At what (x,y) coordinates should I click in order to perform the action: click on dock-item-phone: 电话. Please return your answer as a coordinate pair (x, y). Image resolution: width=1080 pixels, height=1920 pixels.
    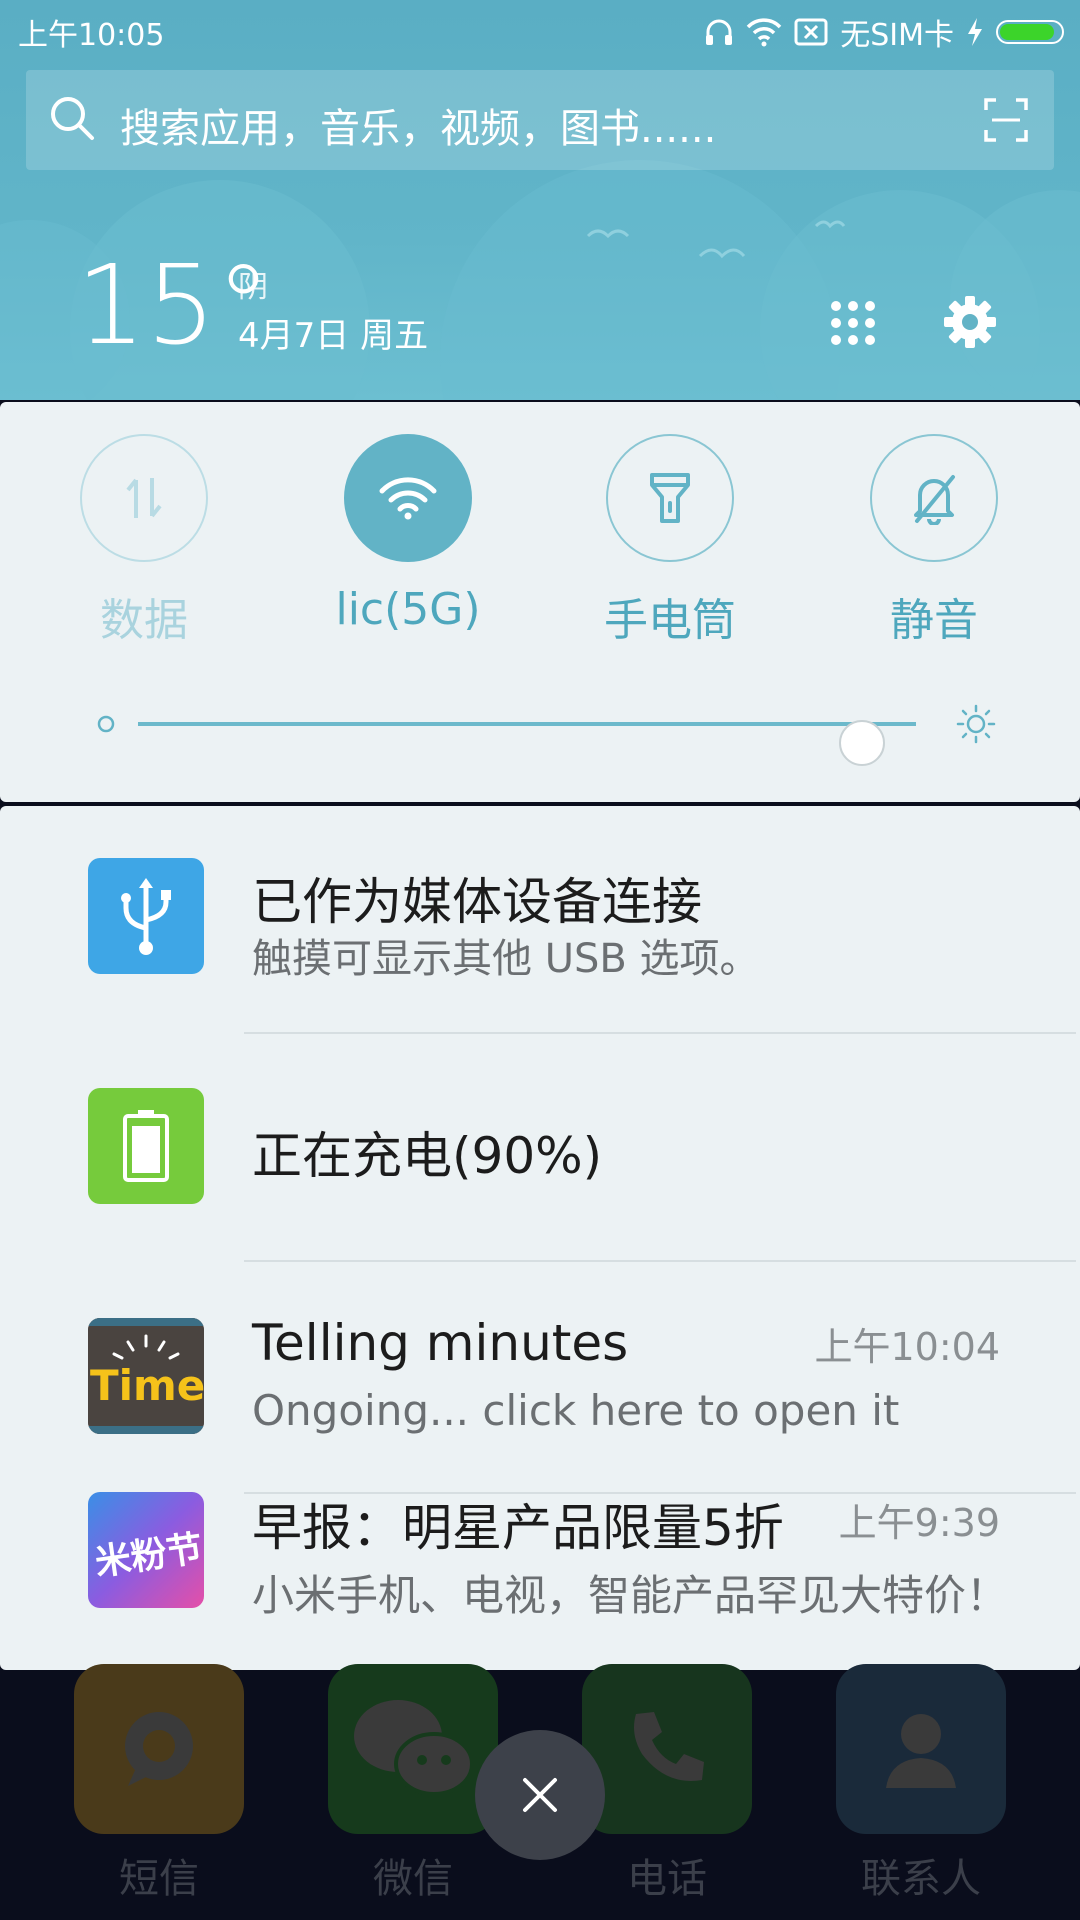
    Looking at the image, I should click on (667, 1784).